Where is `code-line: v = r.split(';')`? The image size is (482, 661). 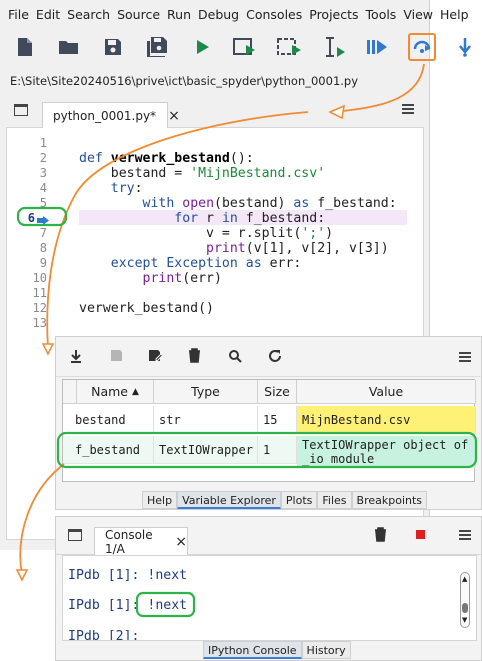
code-line: v = r.split(';') is located at coordinates (206, 233).